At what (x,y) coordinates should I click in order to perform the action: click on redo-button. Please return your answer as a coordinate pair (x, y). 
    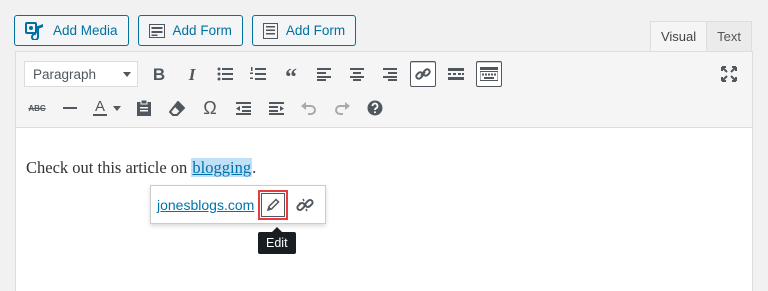
    Looking at the image, I should click on (342, 108).